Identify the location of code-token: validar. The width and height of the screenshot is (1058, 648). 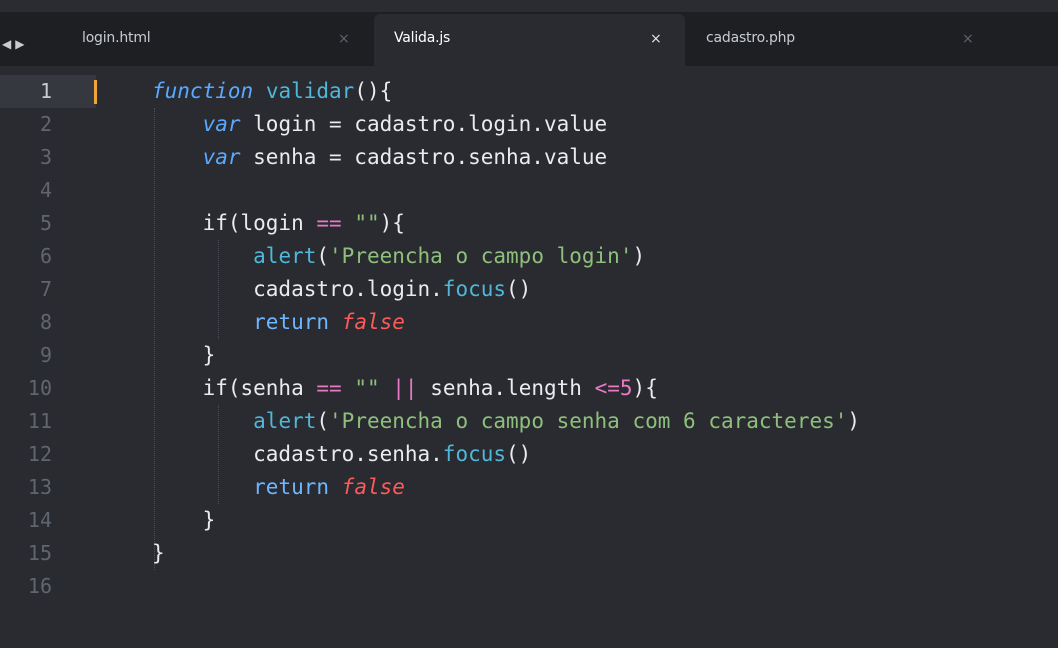
(310, 91).